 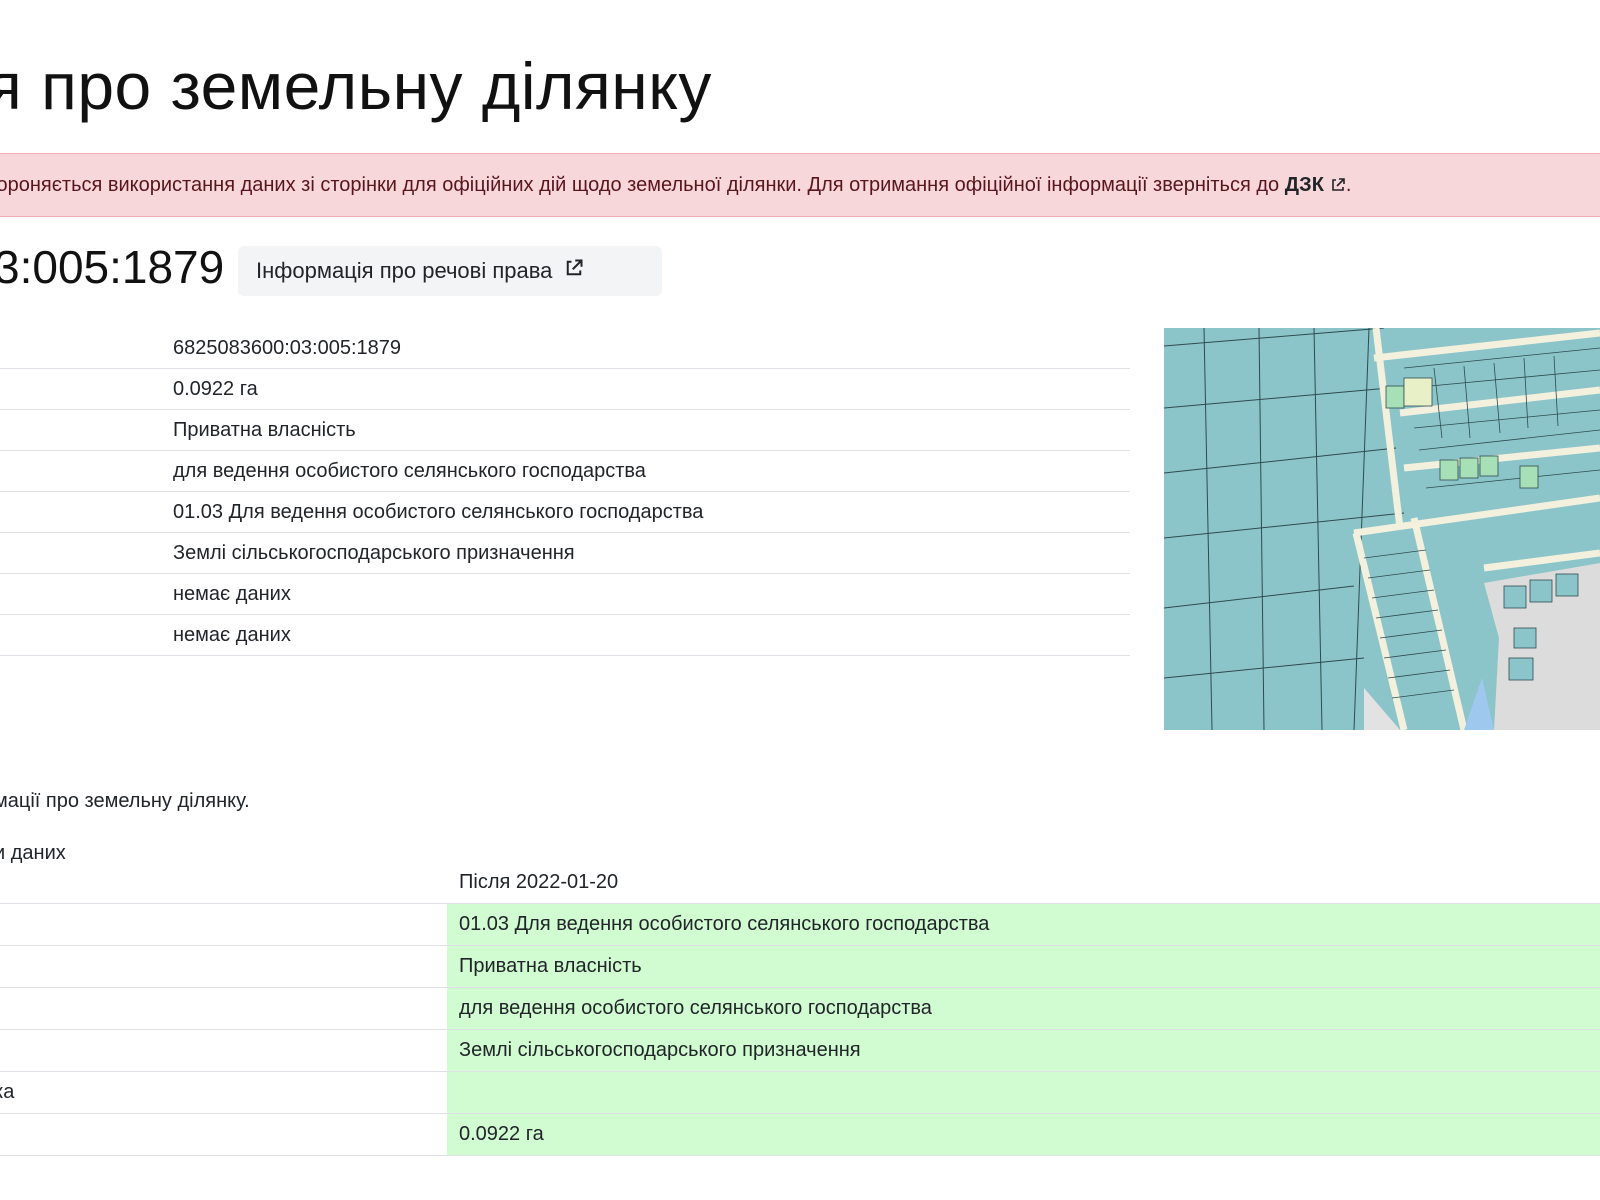 I want to click on table-row: ка, so click(x=800, y=1093).